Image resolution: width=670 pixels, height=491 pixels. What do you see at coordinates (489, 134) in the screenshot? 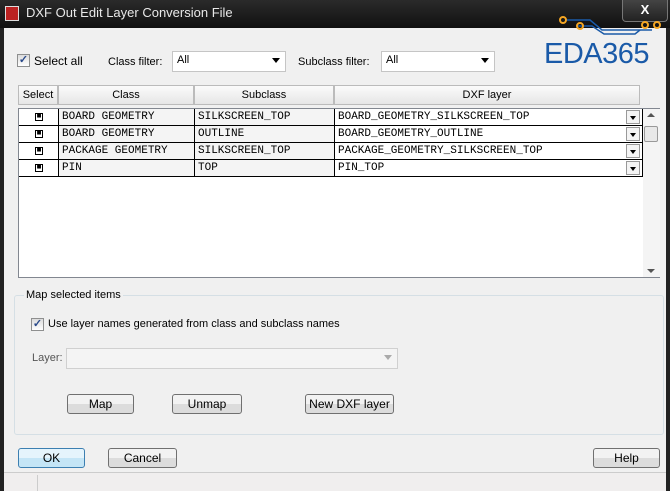
I see `dxf-layer-cell: BOARD_GEOMETRY_OUTLINE` at bounding box center [489, 134].